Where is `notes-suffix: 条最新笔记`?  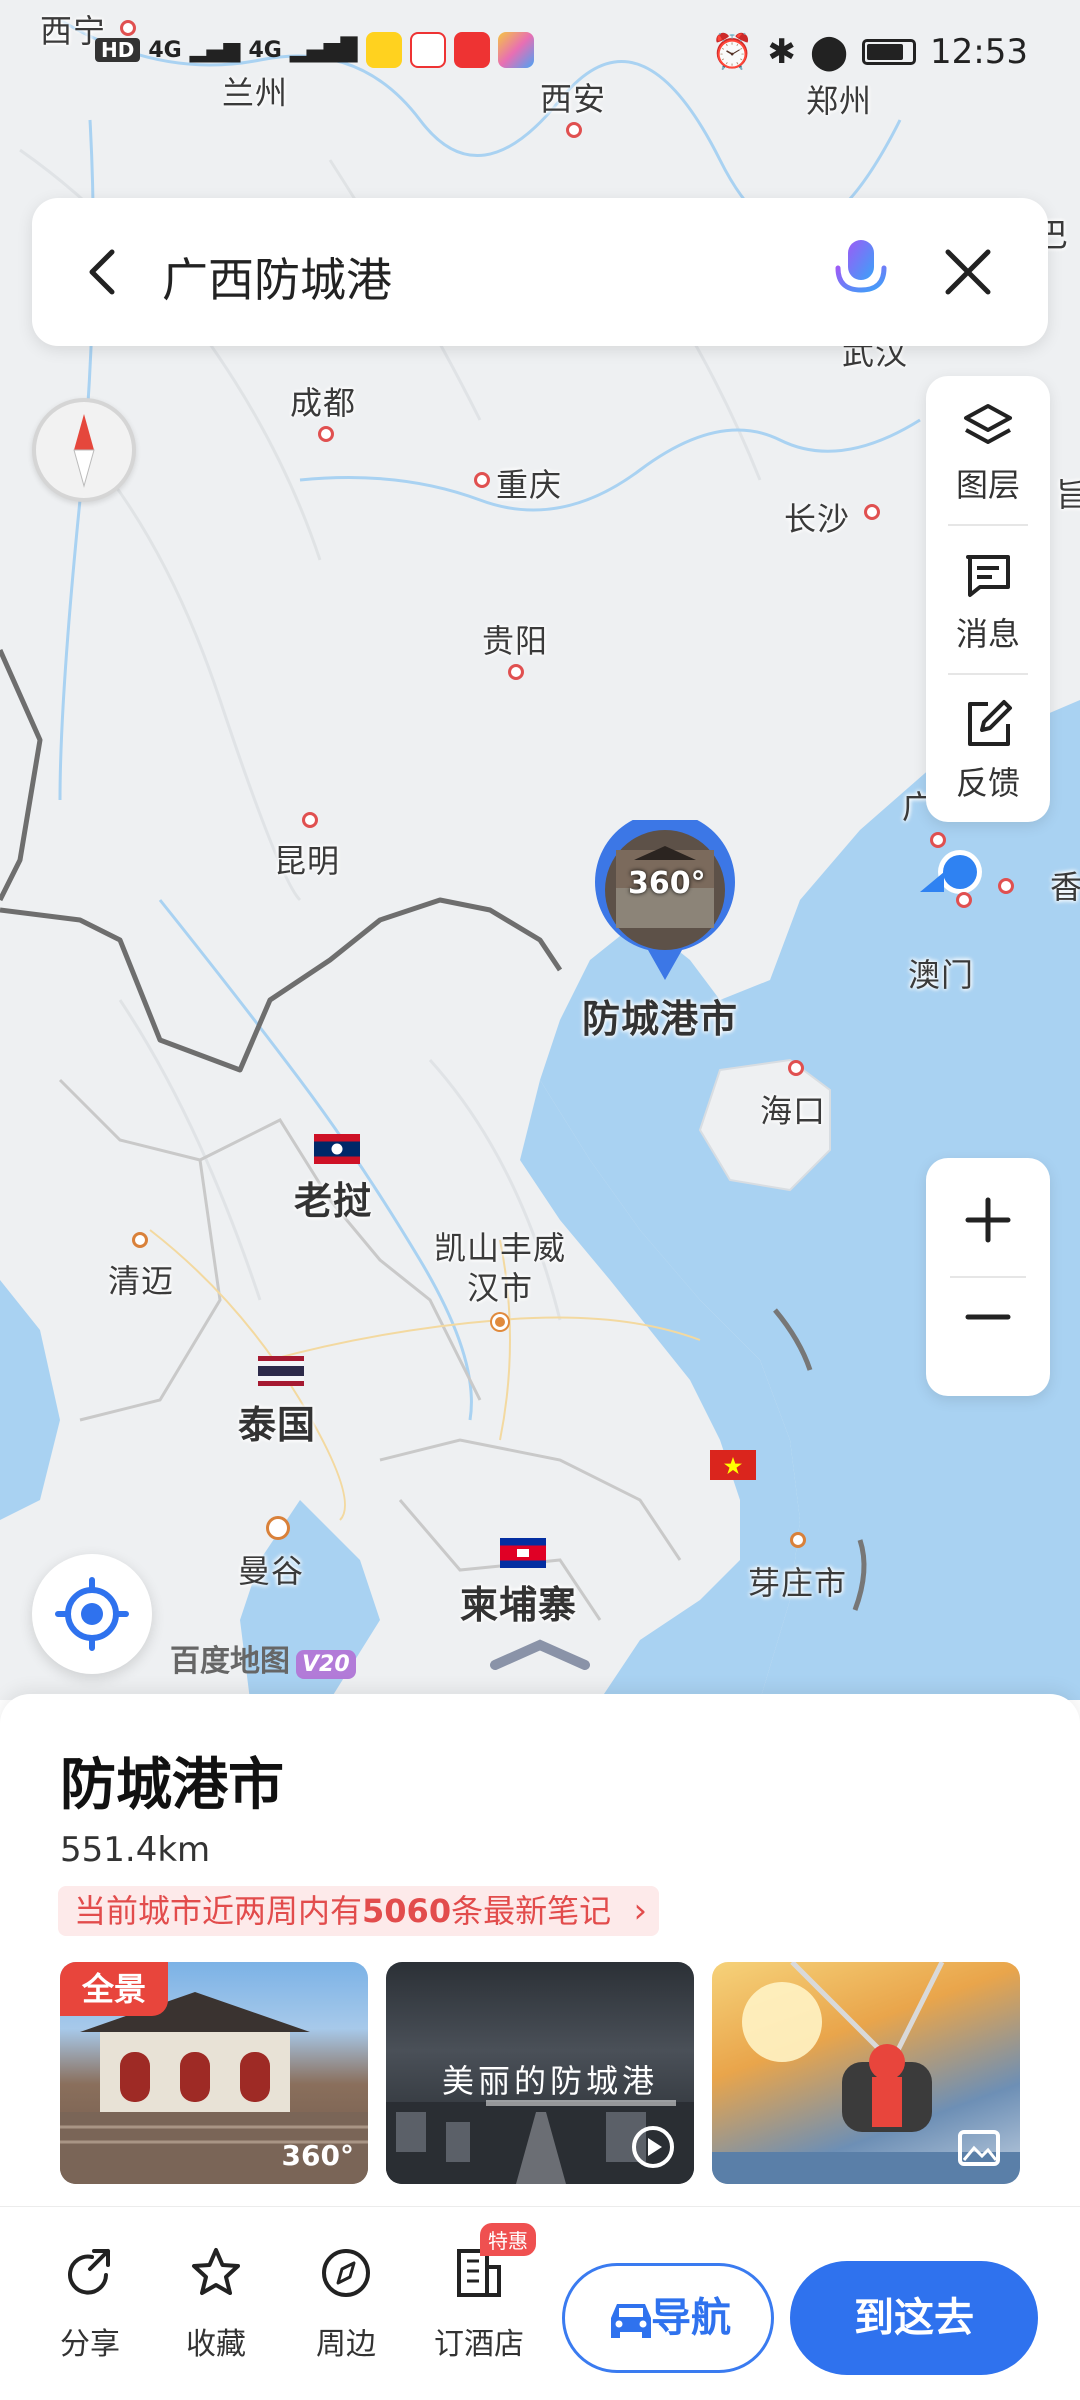
notes-suffix: 条最新笔记 is located at coordinates (531, 1911).